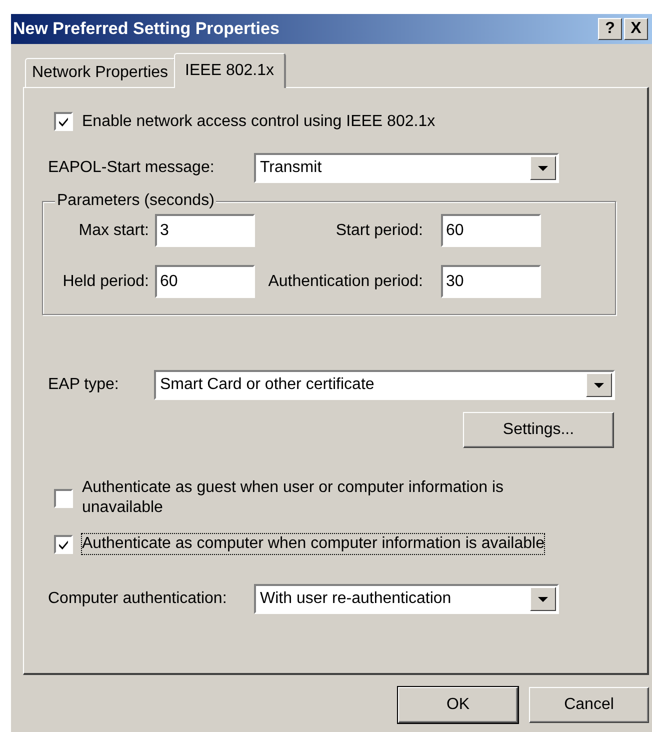  I want to click on input-field: 3, so click(205, 230).